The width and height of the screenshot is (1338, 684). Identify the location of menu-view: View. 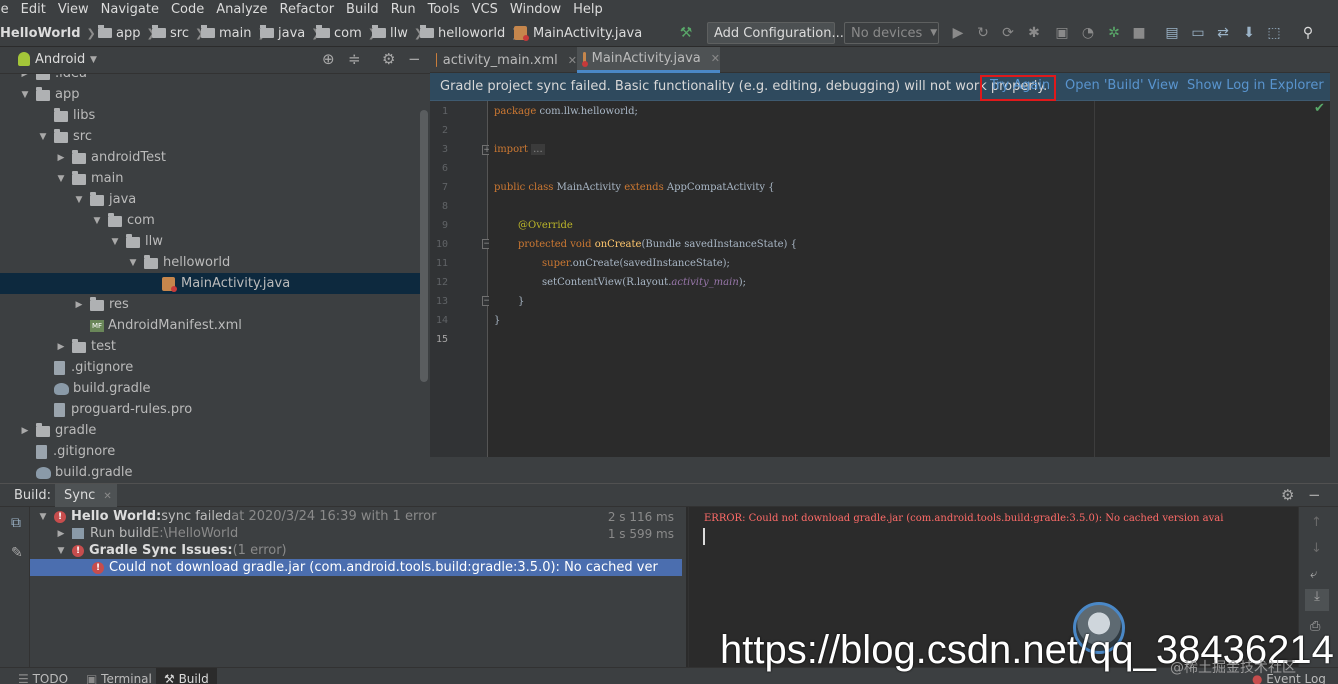
(73, 9).